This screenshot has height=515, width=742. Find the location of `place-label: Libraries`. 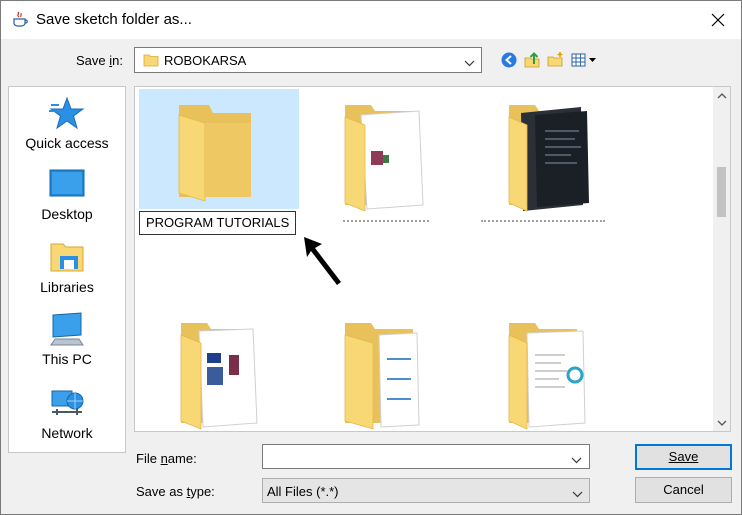

place-label: Libraries is located at coordinates (67, 287).